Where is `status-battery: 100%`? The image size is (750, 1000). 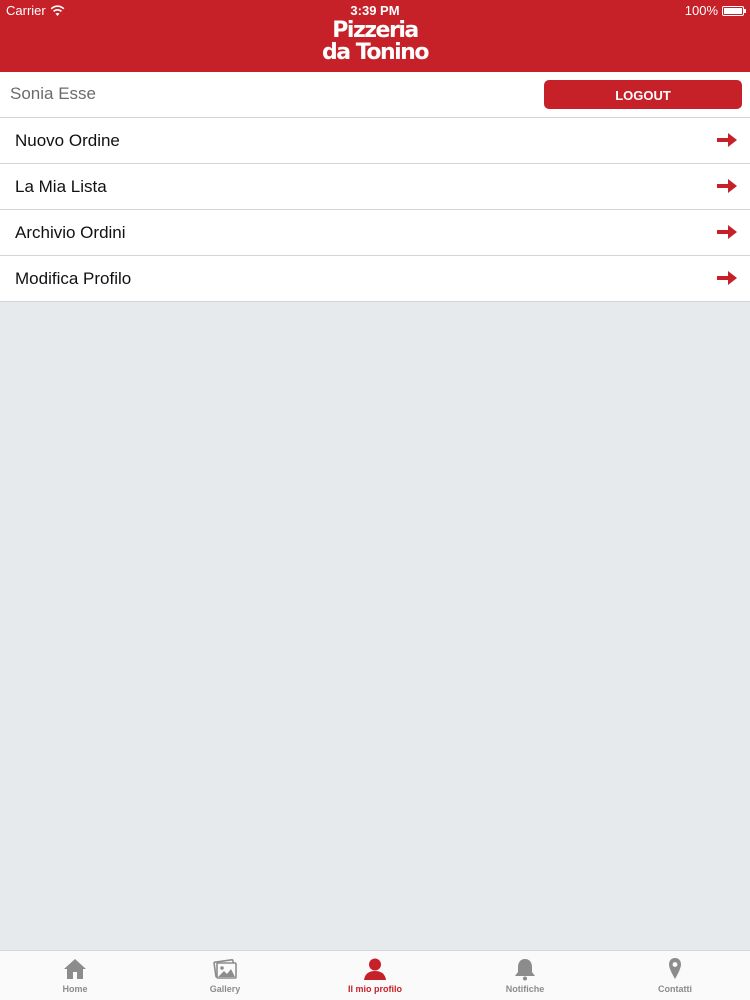 status-battery: 100% is located at coordinates (715, 10).